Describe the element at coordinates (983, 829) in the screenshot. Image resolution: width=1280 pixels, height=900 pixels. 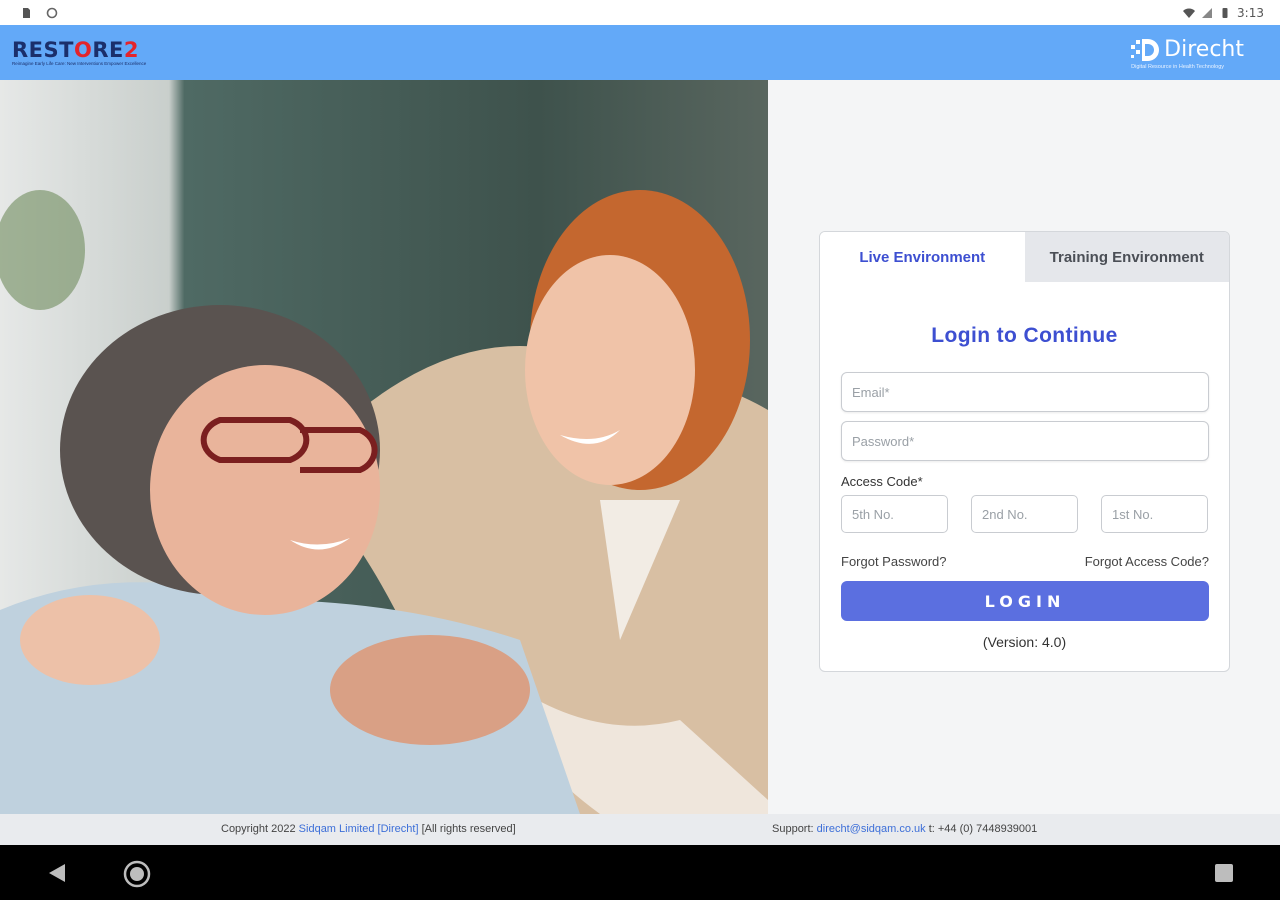
I see `support-phone: t: +44 (0) 7448939001` at that location.